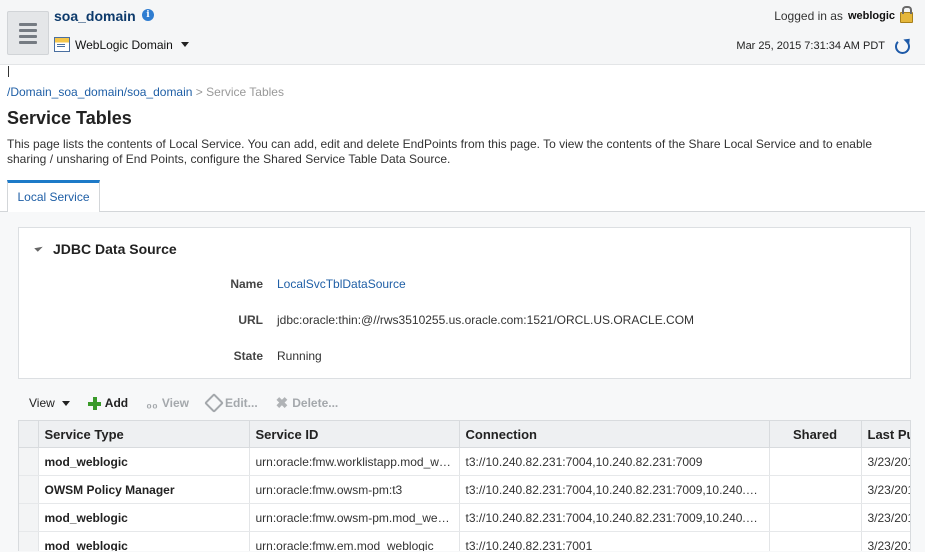 The image size is (925, 552). I want to click on hamburger-icon, so click(28, 24).